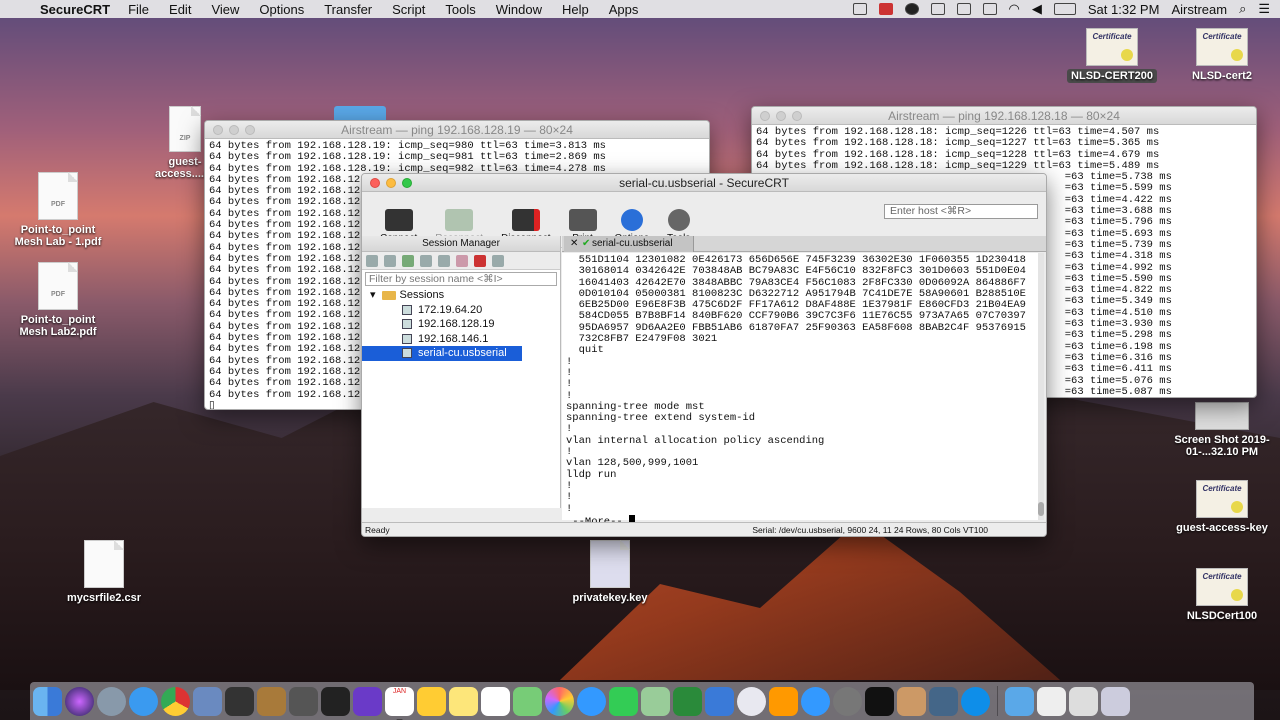 This screenshot has height=720, width=1280. Describe the element at coordinates (75, 9) in the screenshot. I see `menu-app-name: SecureCRT` at that location.